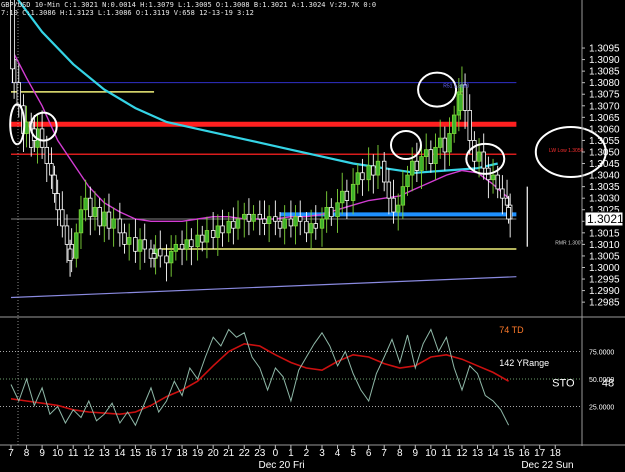 This screenshot has height=472, width=625. Describe the element at coordinates (604, 129) in the screenshot. I see `price-tick-label: 1.3060` at that location.